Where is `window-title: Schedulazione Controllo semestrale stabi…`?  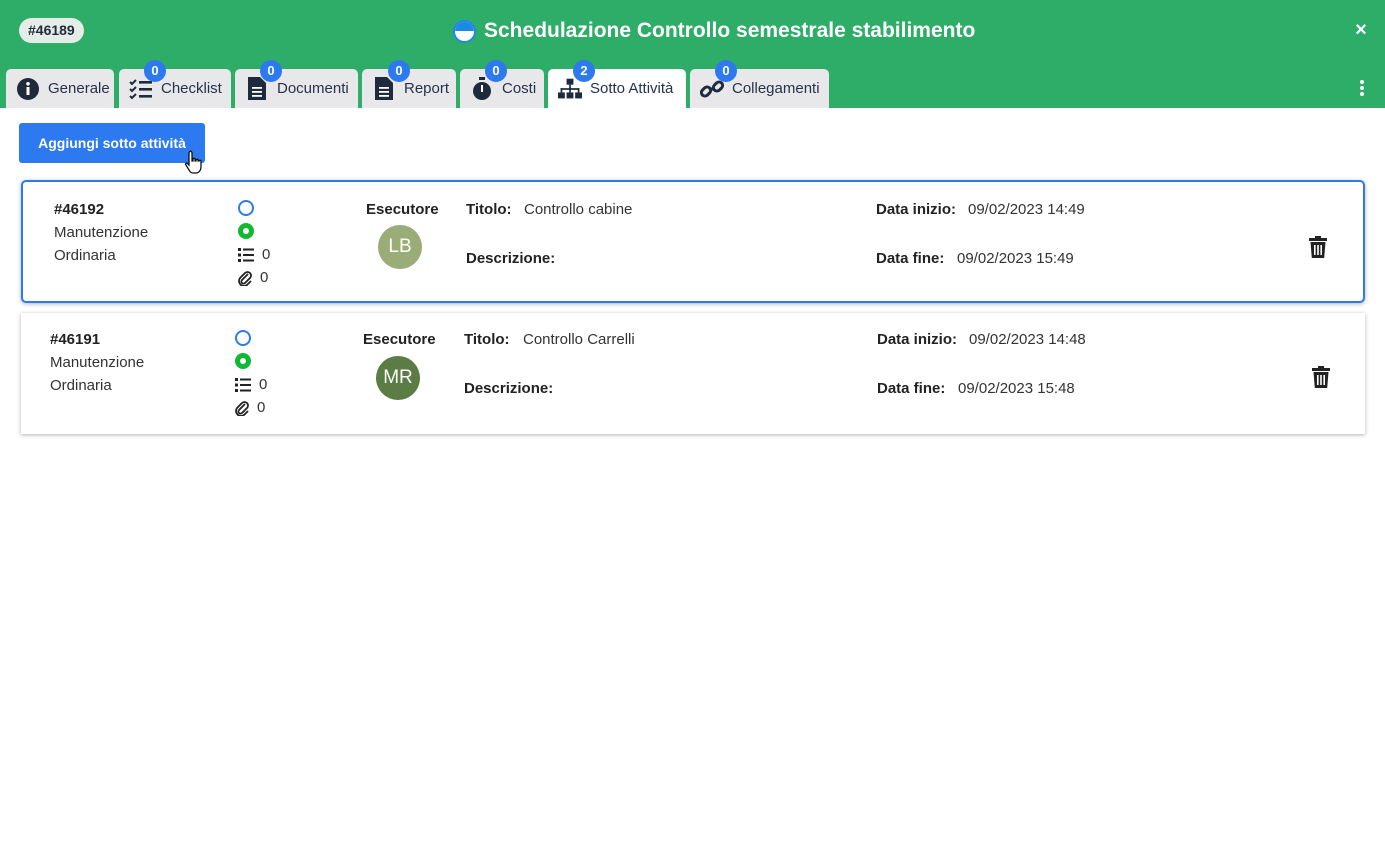
window-title: Schedulazione Controllo semestrale stabi… is located at coordinates (730, 30).